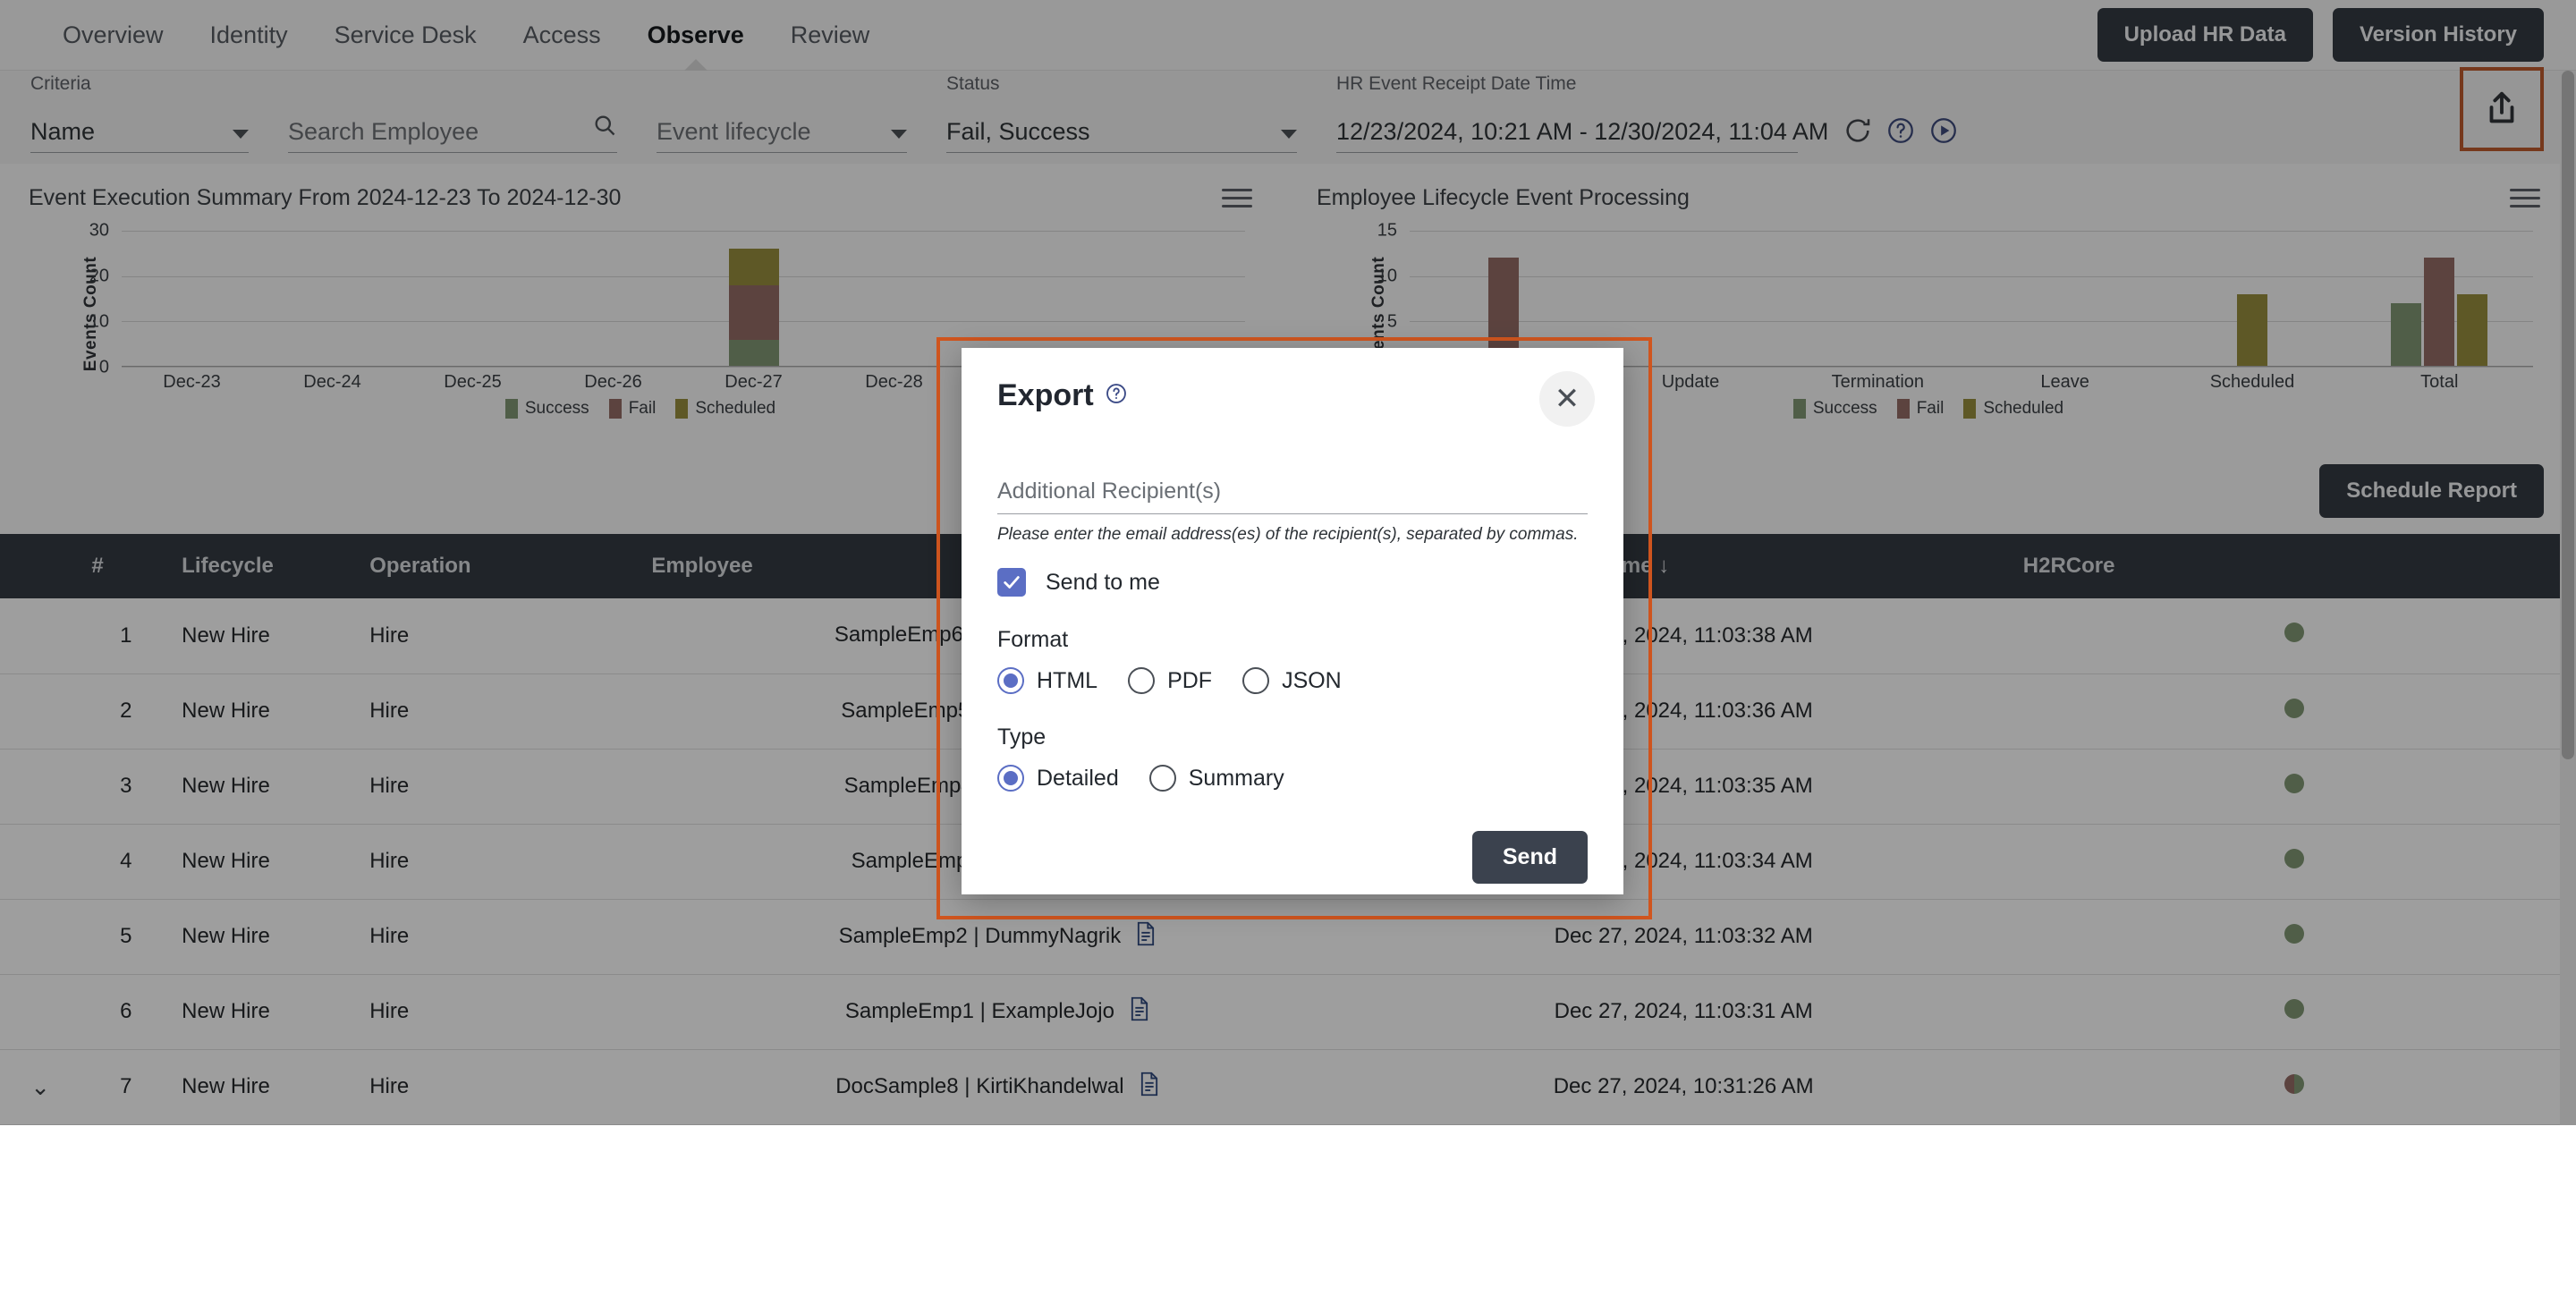 This screenshot has width=2576, height=1313. I want to click on type-option-detailed: Detailed, so click(1058, 778).